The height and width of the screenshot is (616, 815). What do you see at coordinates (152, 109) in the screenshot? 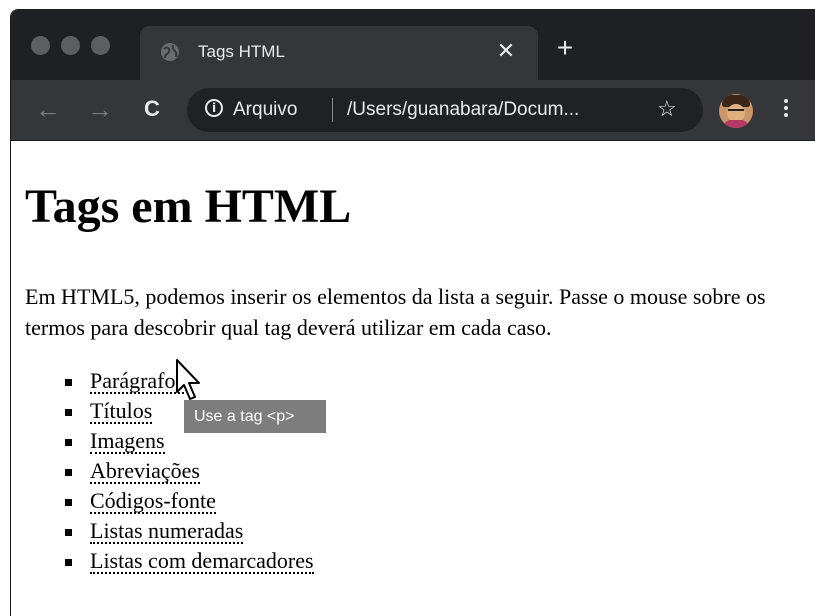
I see `reload-icon: C` at bounding box center [152, 109].